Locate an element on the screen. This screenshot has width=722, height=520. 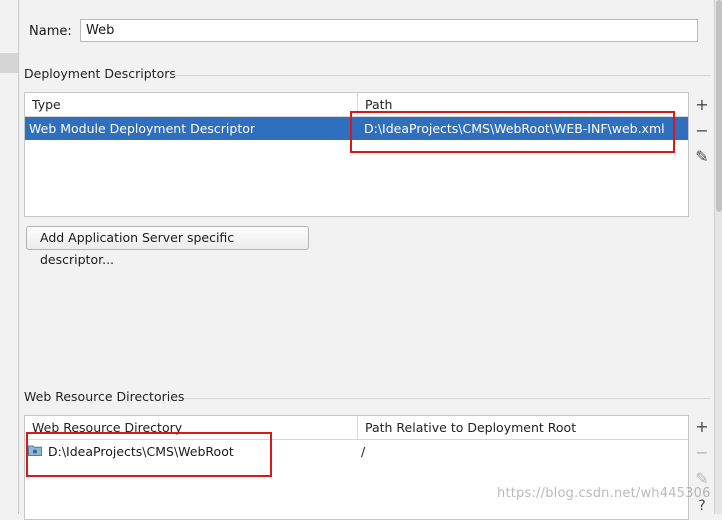
vertical-scrollbar is located at coordinates (718, 257).